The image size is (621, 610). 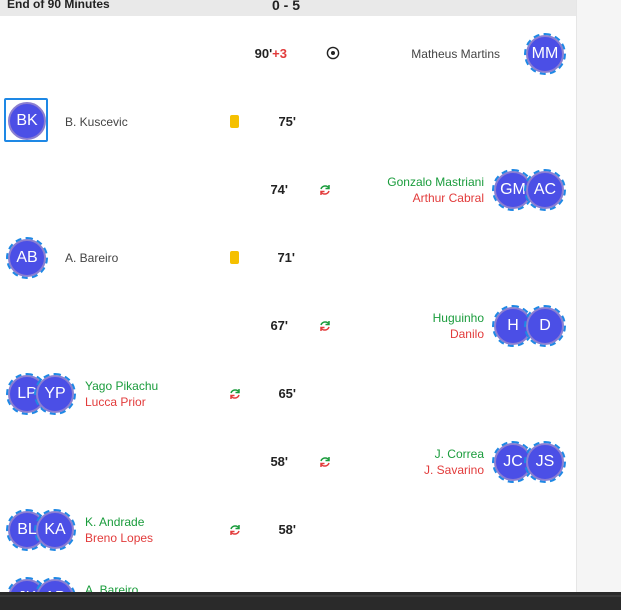 I want to click on player-out-avatar: AC, so click(x=545, y=190).